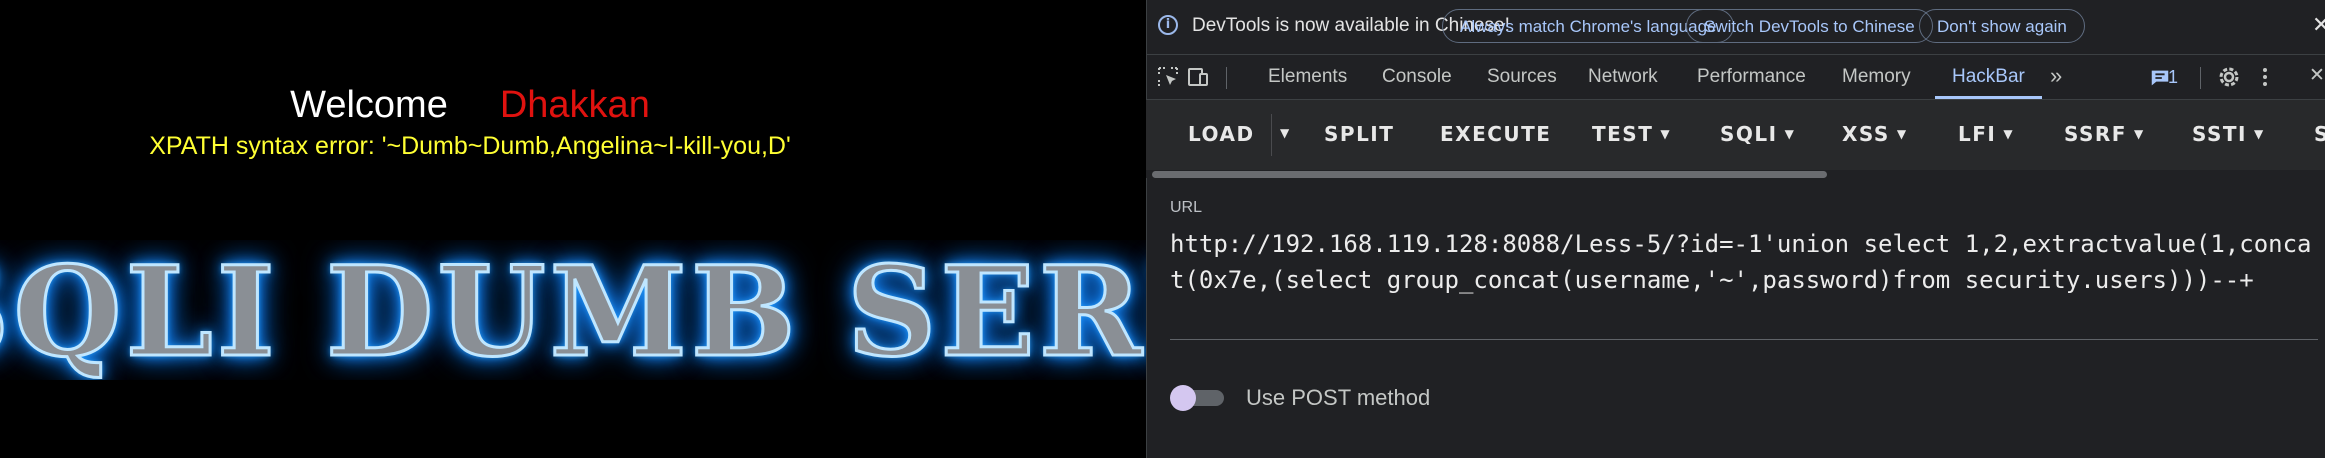 Image resolution: width=2325 pixels, height=458 pixels. Describe the element at coordinates (1876, 77) in the screenshot. I see `tab-memory: Memory` at that location.